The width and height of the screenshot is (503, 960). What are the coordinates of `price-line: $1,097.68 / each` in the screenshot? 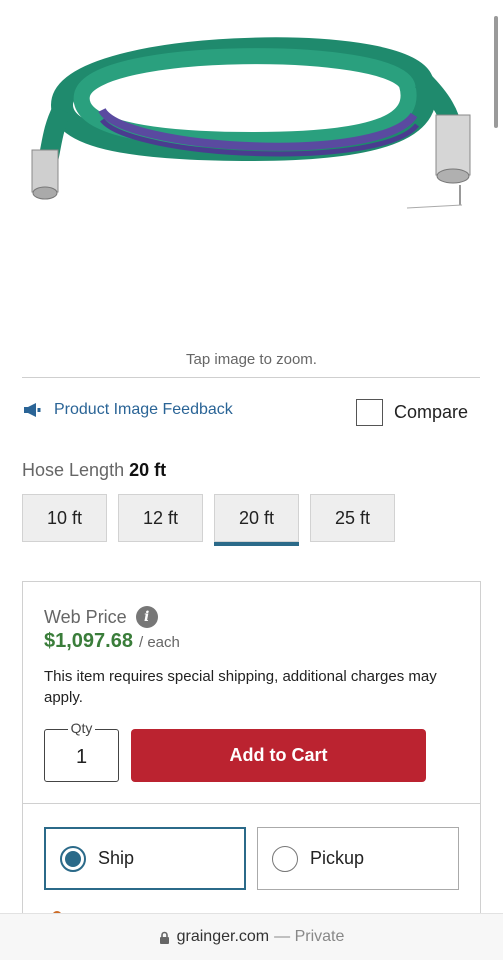 It's located at (112, 641).